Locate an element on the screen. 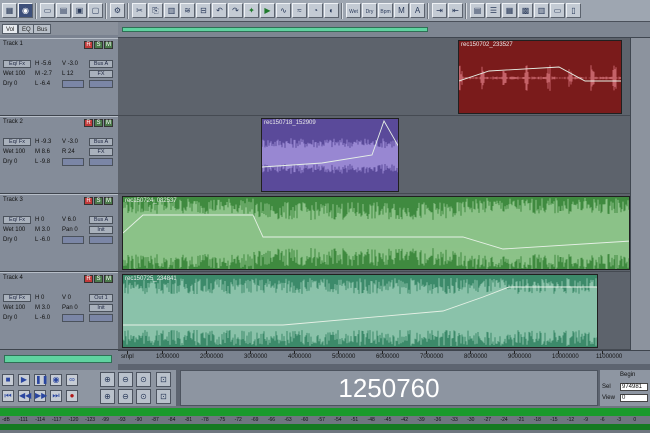  fx4-toolbar-icon: A is located at coordinates (417, 10).